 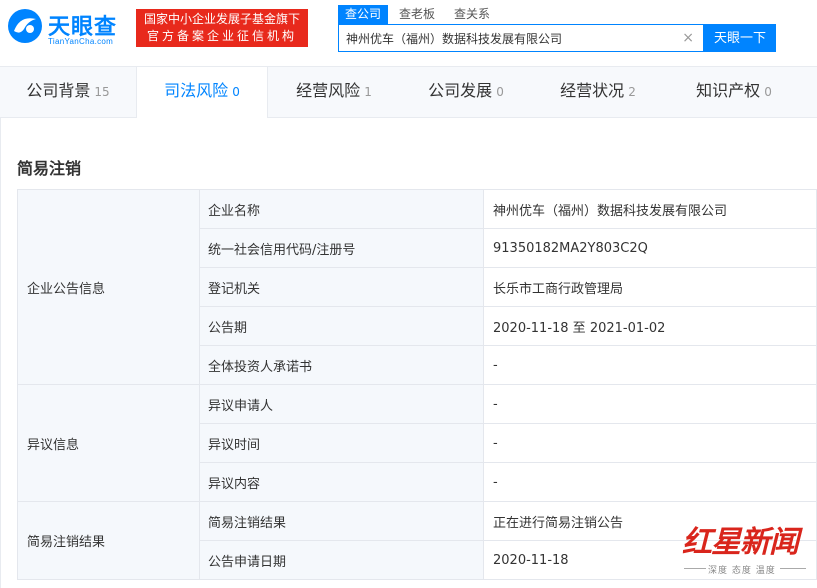 I want to click on search-button: 天眼一下, so click(x=740, y=38).